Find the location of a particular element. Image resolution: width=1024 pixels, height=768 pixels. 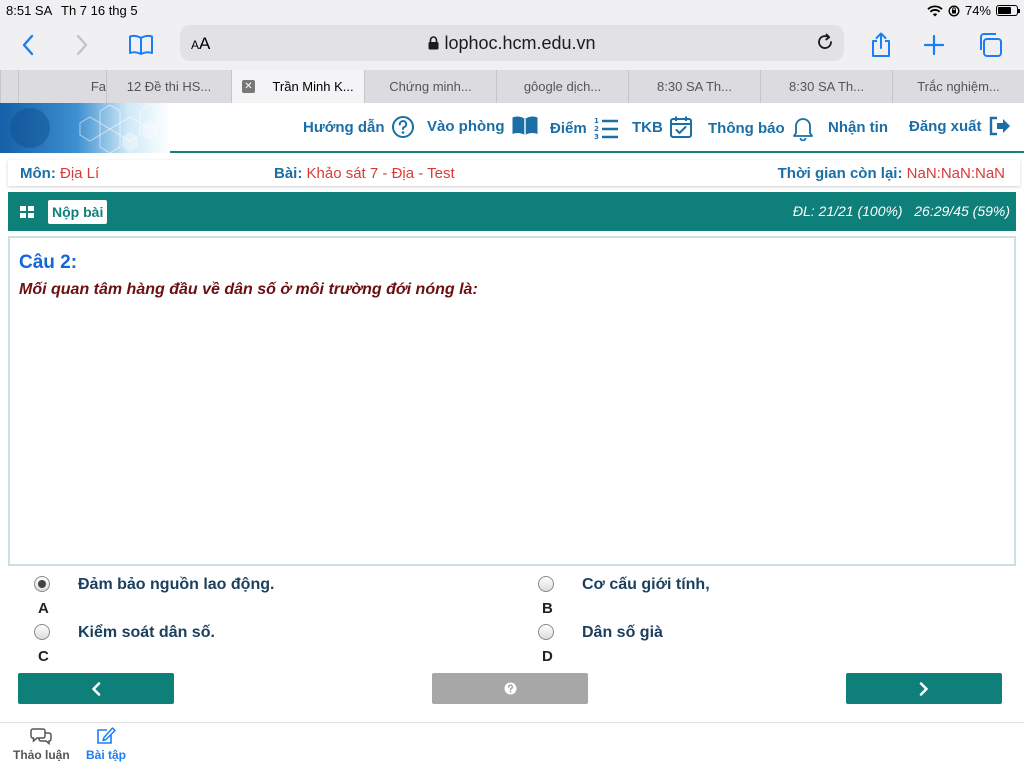

bell-icon is located at coordinates (802, 129).